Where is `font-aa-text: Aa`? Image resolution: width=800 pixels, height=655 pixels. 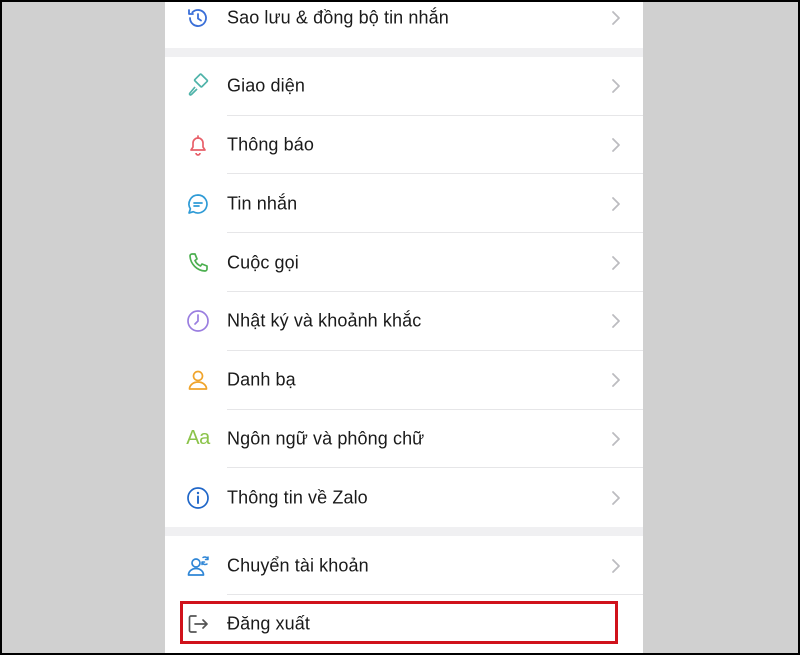 font-aa-text: Aa is located at coordinates (198, 438).